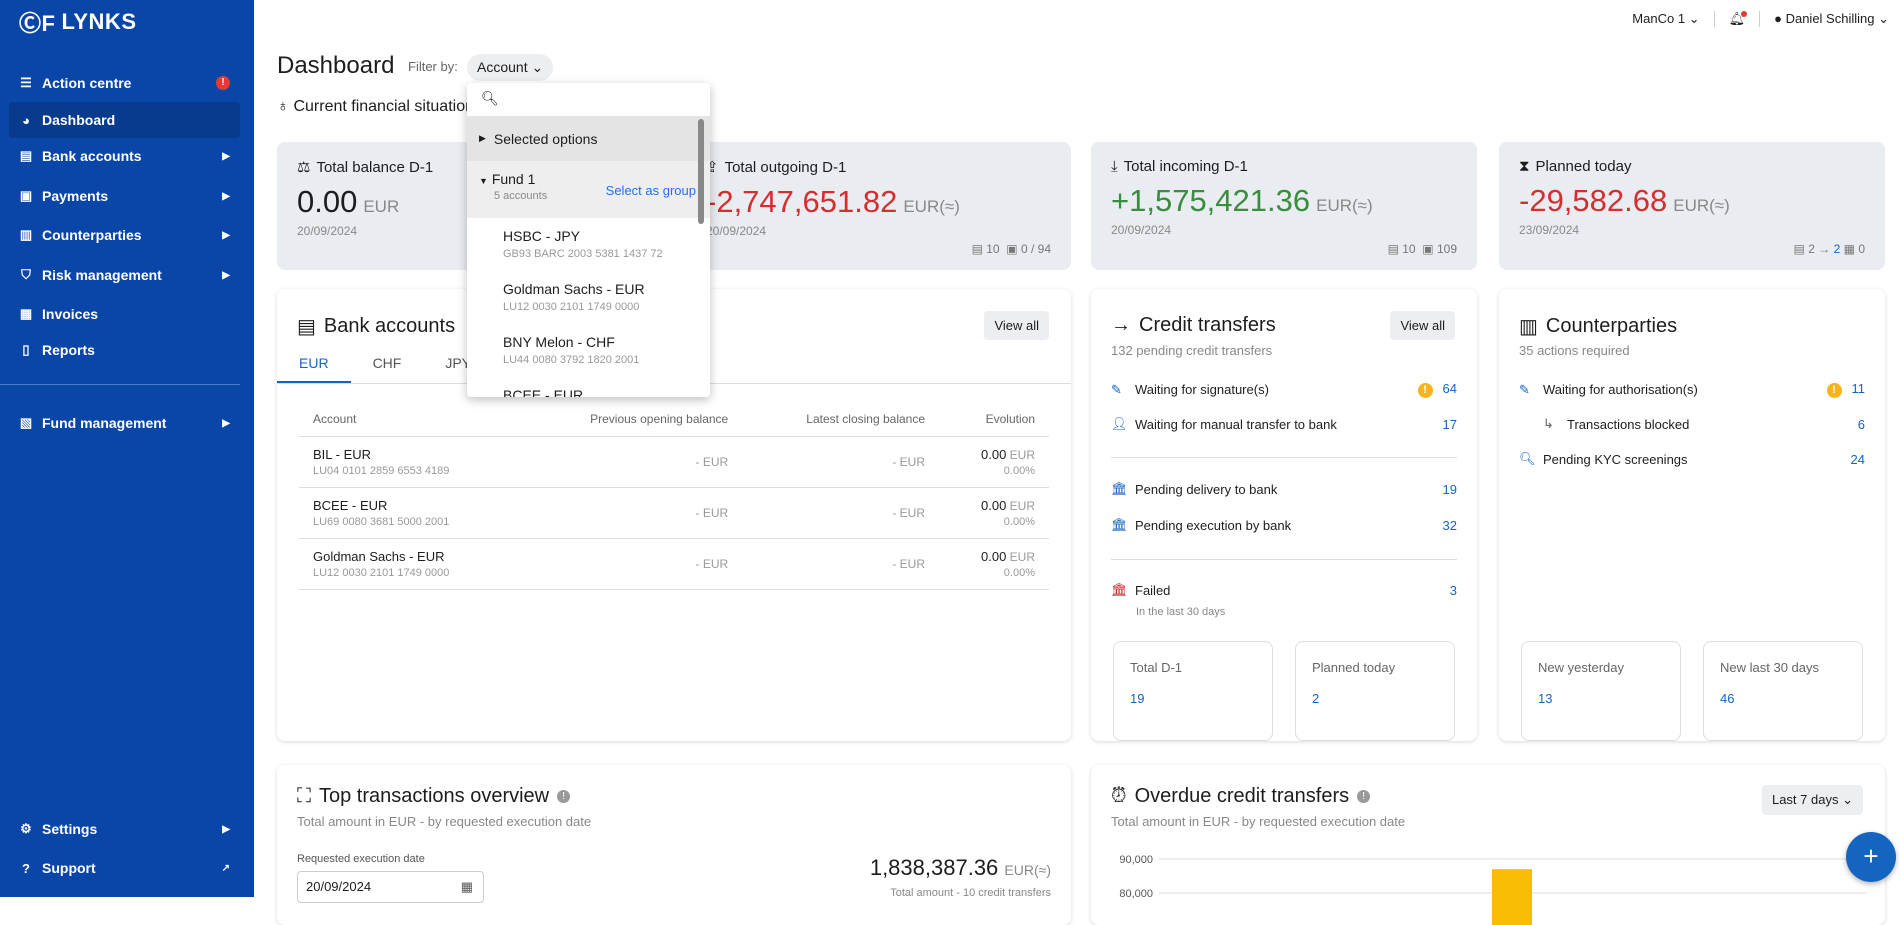  What do you see at coordinates (1692, 424) in the screenshot?
I see `list-item: ↳ Transactions blocked 6` at bounding box center [1692, 424].